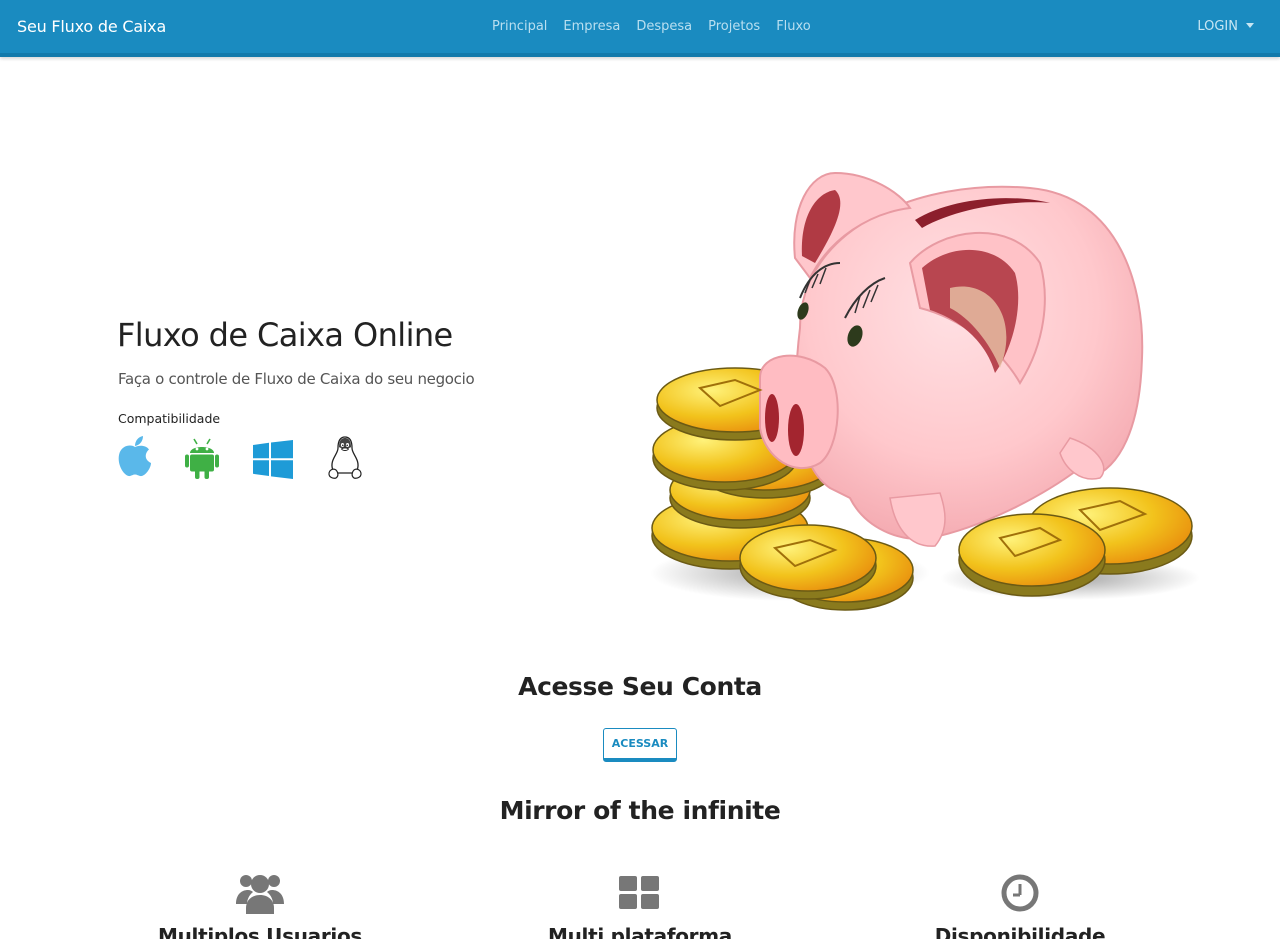 Image resolution: width=1280 pixels, height=939 pixels. What do you see at coordinates (169, 418) in the screenshot?
I see `compatibility-label: Compatibilidade` at bounding box center [169, 418].